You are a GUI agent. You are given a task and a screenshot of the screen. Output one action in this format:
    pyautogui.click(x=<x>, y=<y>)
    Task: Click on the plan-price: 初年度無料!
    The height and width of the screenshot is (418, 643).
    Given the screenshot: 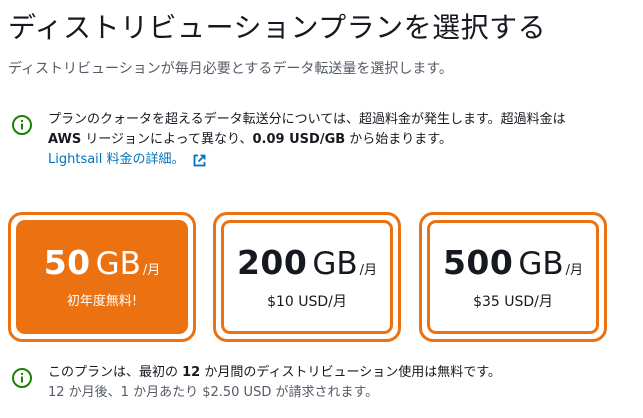 What is the action you would take?
    pyautogui.click(x=102, y=301)
    